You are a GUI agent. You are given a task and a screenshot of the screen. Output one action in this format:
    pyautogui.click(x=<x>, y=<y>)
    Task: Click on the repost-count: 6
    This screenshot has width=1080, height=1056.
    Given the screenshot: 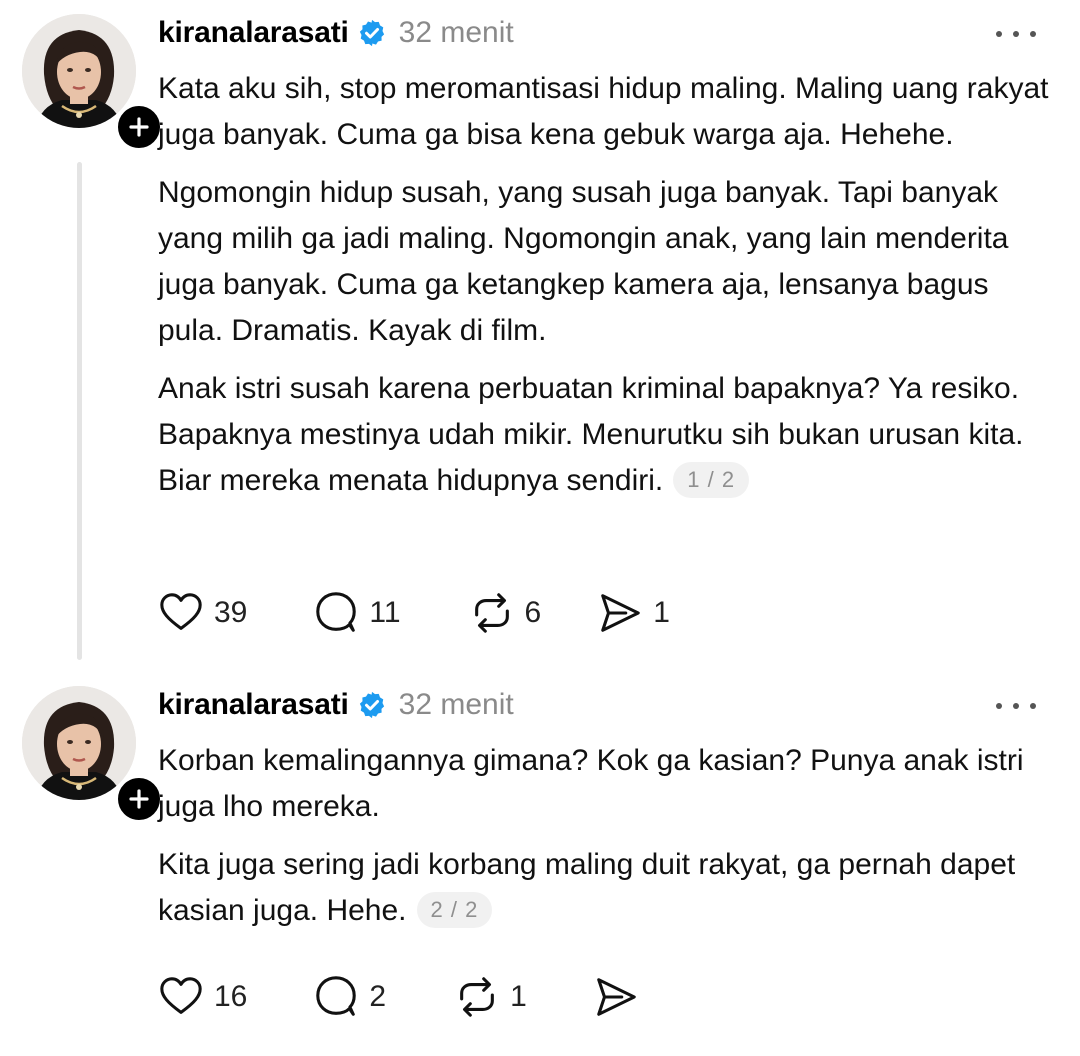 What is the action you would take?
    pyautogui.click(x=533, y=612)
    